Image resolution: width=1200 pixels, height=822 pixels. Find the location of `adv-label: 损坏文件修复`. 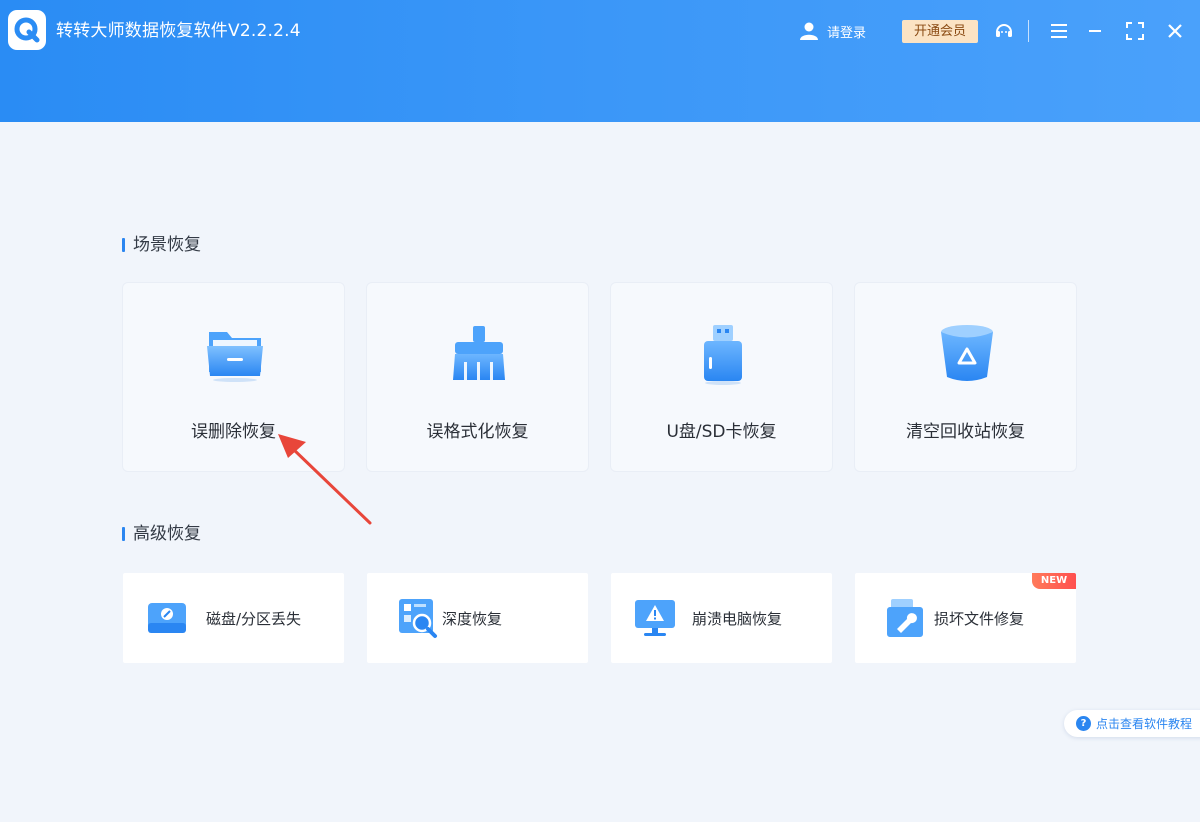

adv-label: 损坏文件修复 is located at coordinates (979, 619).